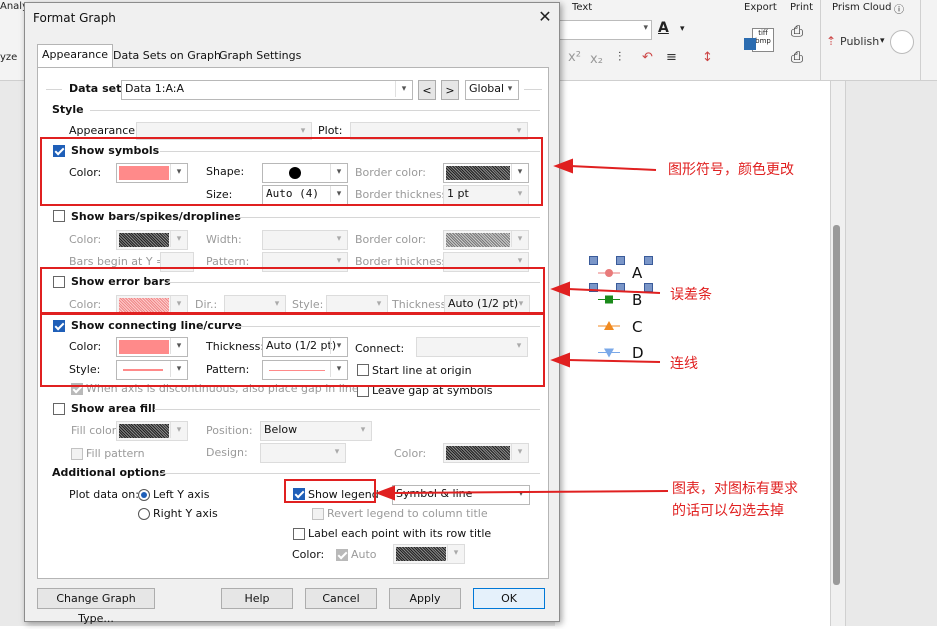  What do you see at coordinates (684, 364) in the screenshot?
I see `annotation-line-note: 连线` at bounding box center [684, 364].